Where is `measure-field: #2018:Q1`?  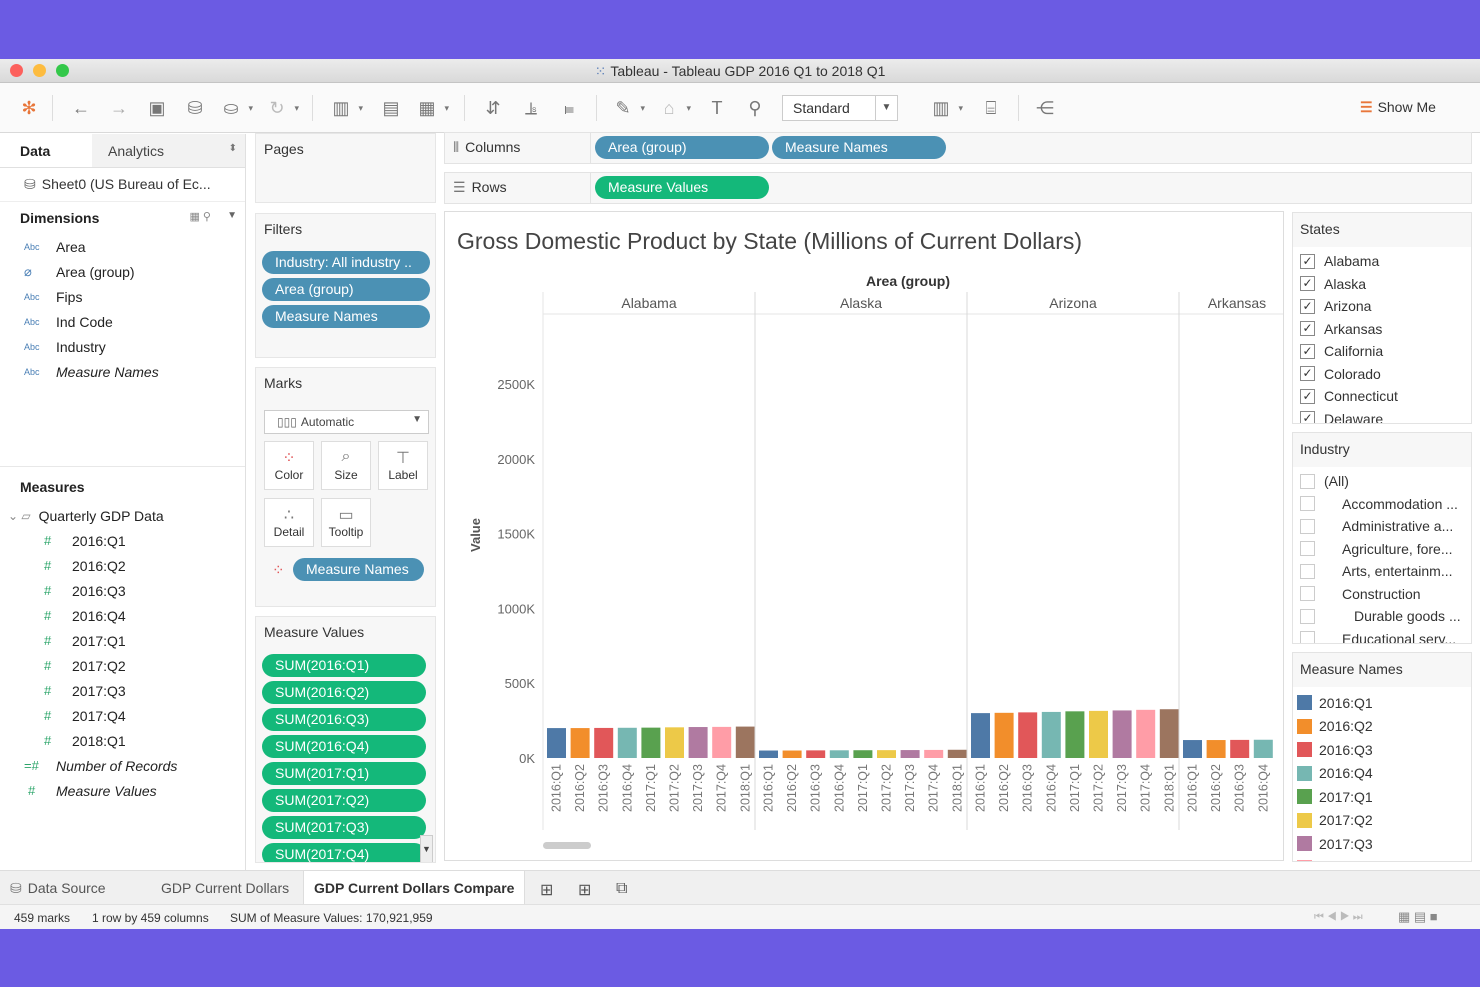 measure-field: #2018:Q1 is located at coordinates (122, 740).